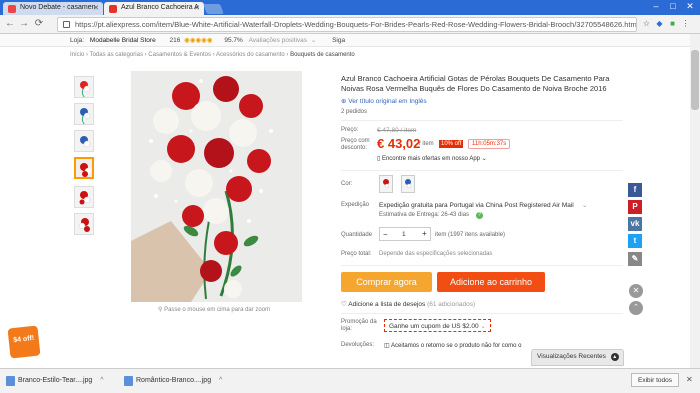  What do you see at coordinates (322, 55) in the screenshot?
I see `breadcrumb-current: Bouquets de casamento` at bounding box center [322, 55].